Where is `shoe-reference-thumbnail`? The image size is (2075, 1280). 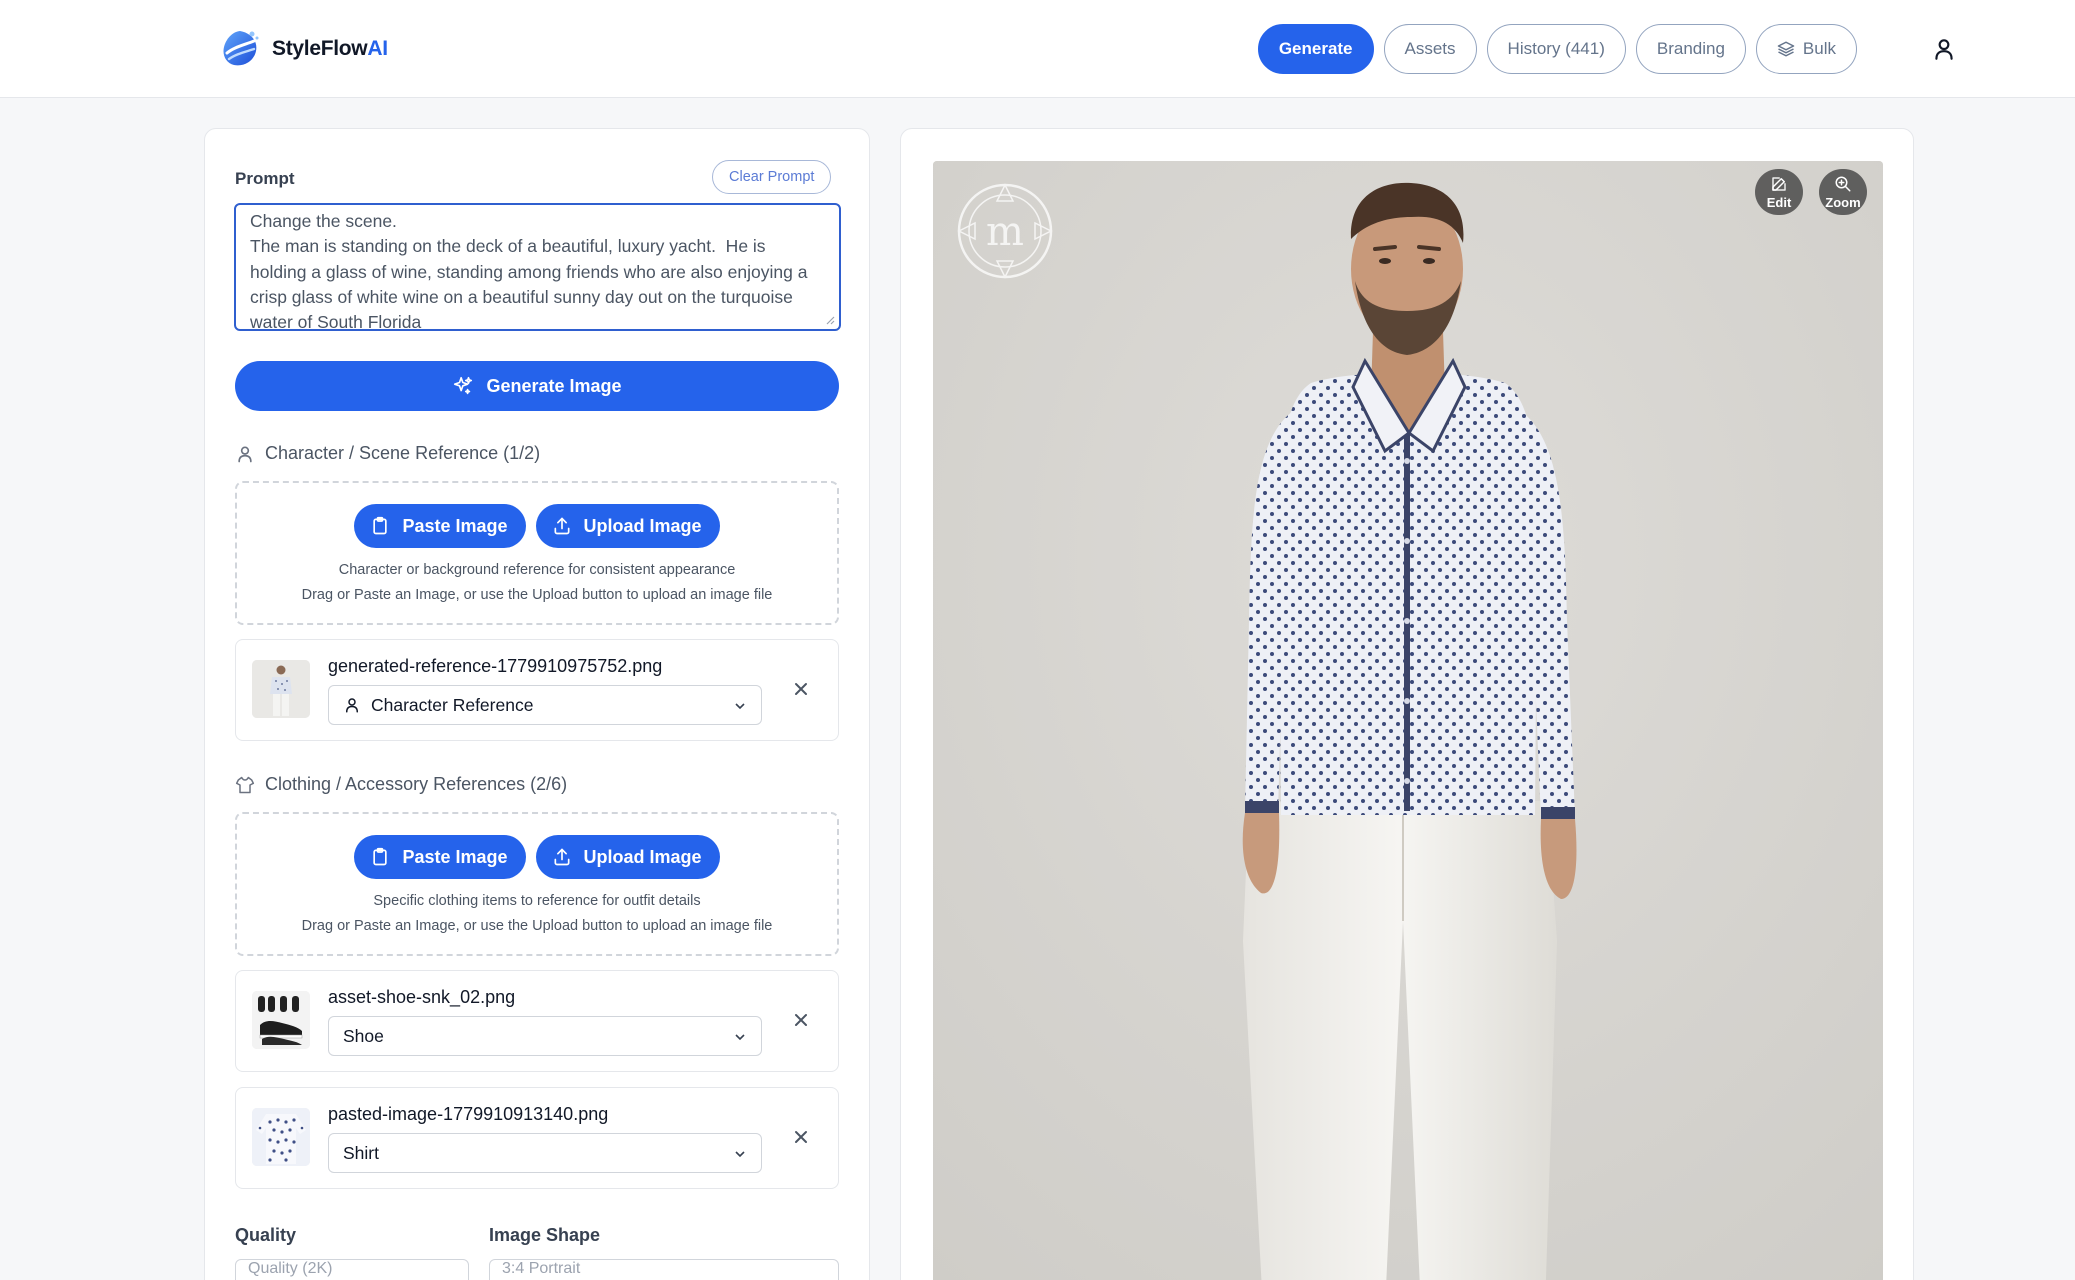 shoe-reference-thumbnail is located at coordinates (281, 1020).